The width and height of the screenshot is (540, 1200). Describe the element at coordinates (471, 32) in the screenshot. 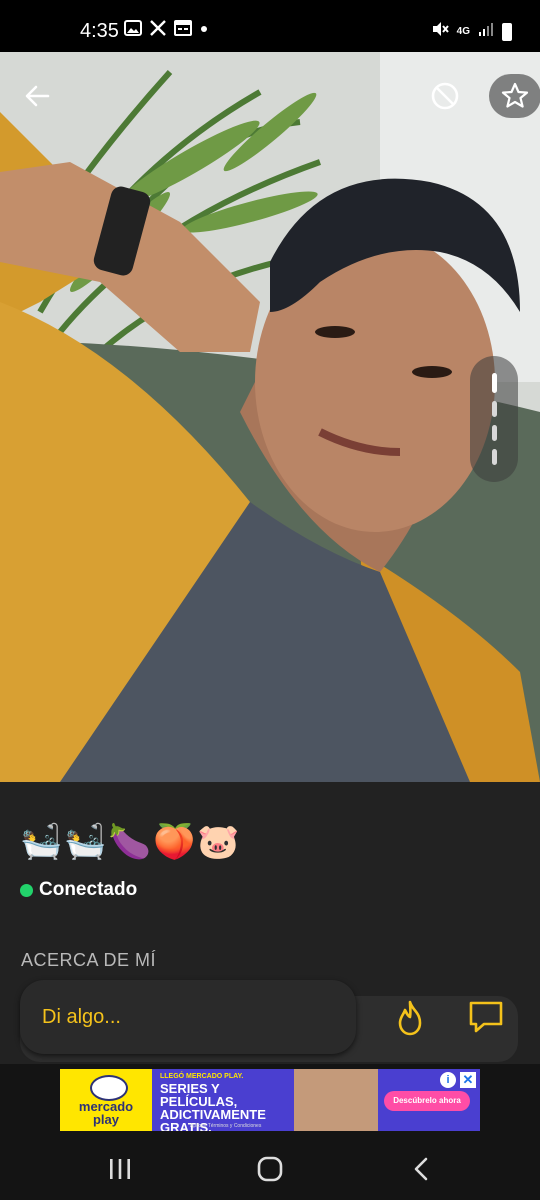

I see `status-system-icons: 4G` at that location.